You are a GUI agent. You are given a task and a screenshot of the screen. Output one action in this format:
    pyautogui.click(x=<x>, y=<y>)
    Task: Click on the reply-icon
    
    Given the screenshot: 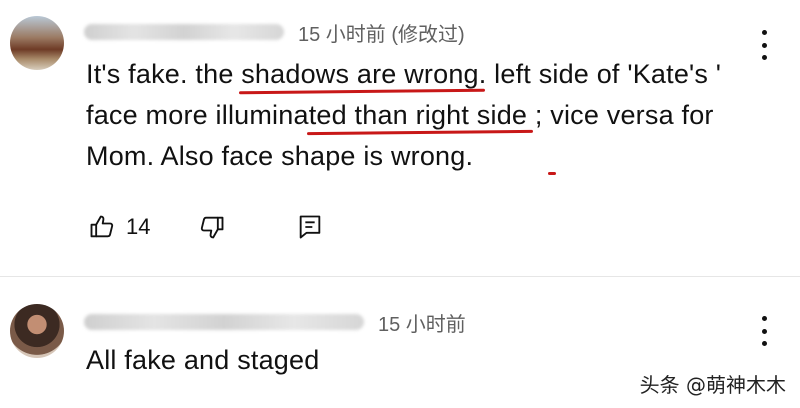 What is the action you would take?
    pyautogui.click(x=310, y=227)
    